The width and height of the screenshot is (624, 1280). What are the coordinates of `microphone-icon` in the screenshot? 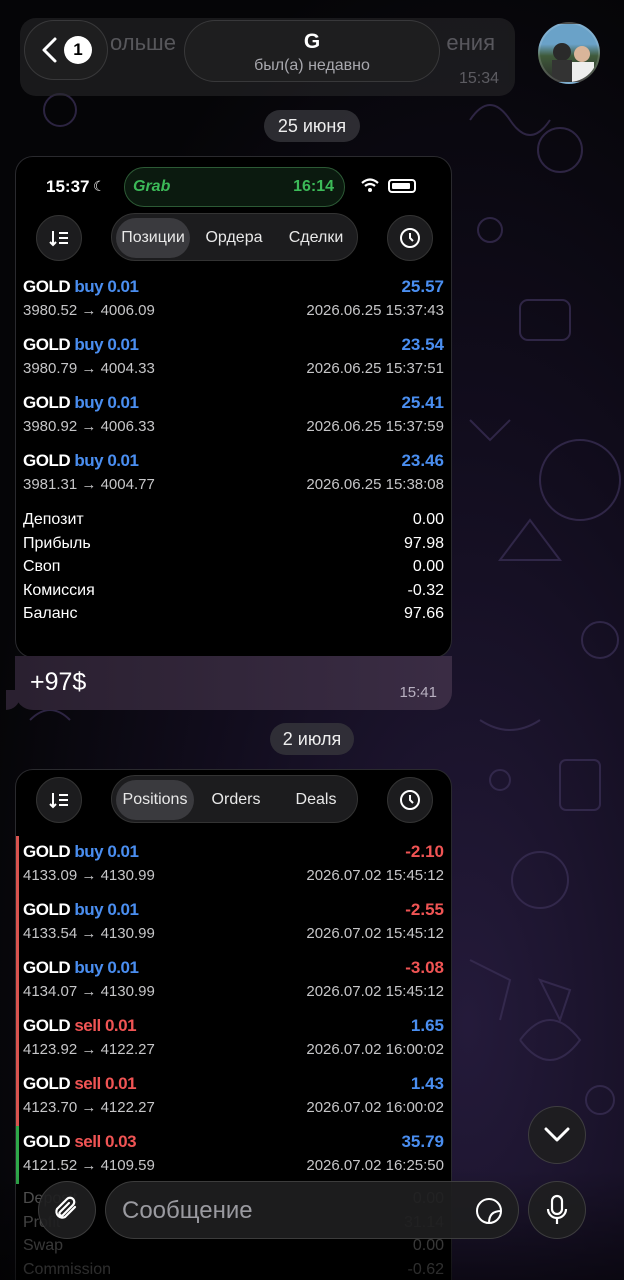 It's located at (557, 1209).